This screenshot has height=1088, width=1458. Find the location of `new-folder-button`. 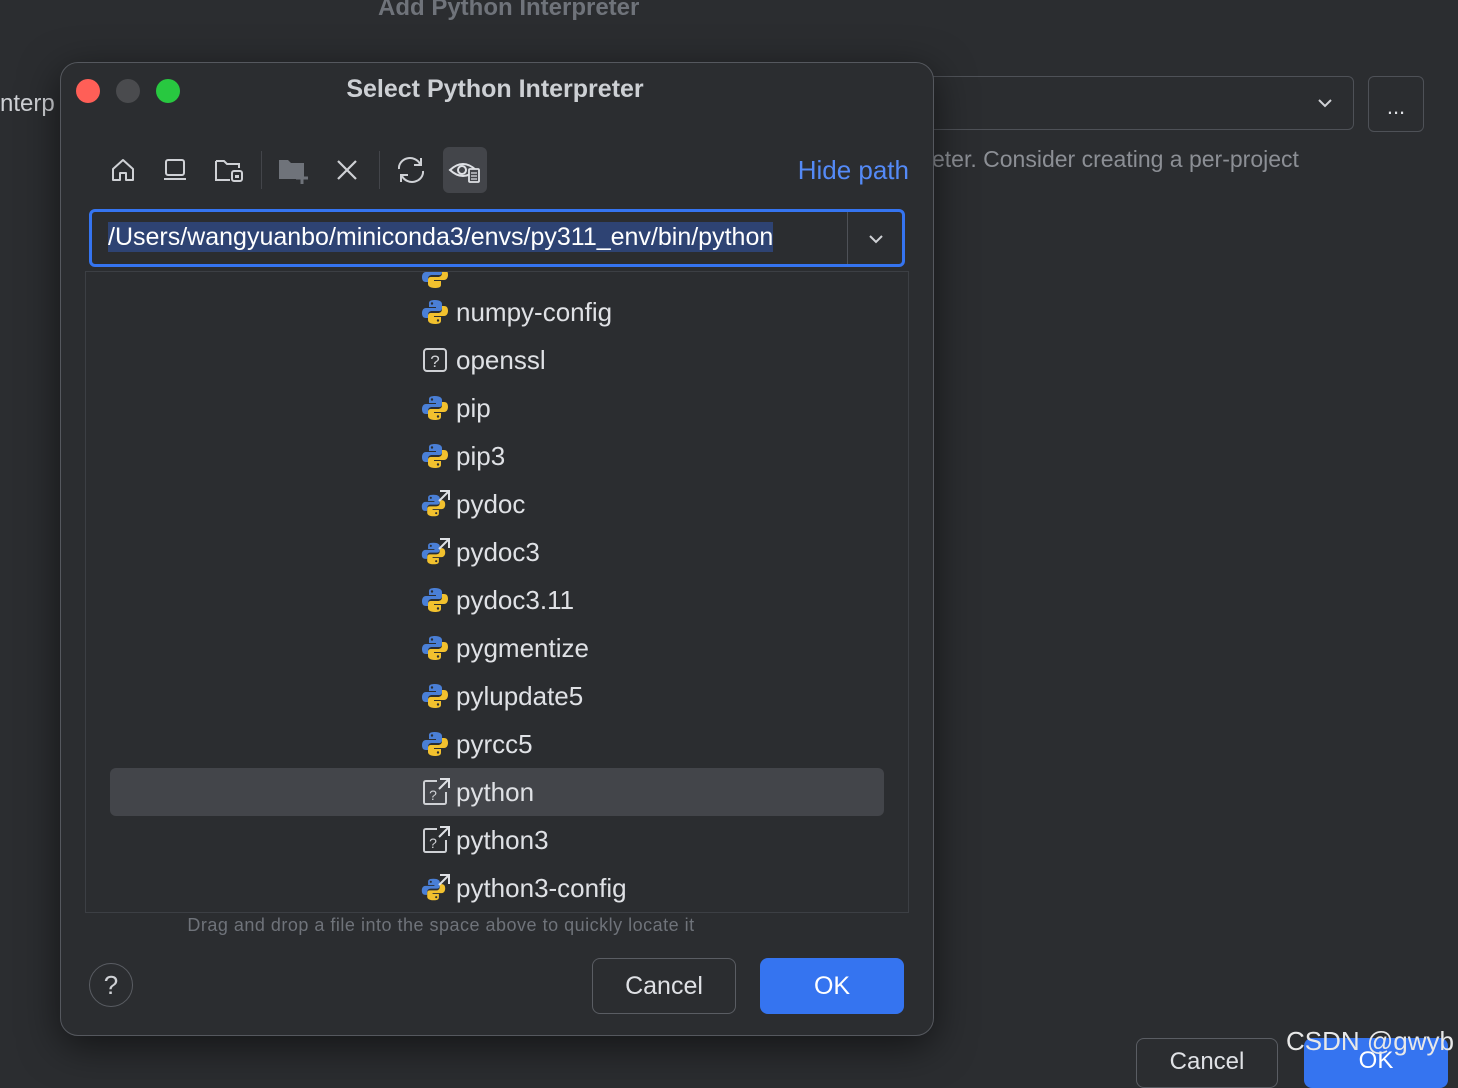

new-folder-button is located at coordinates (293, 170).